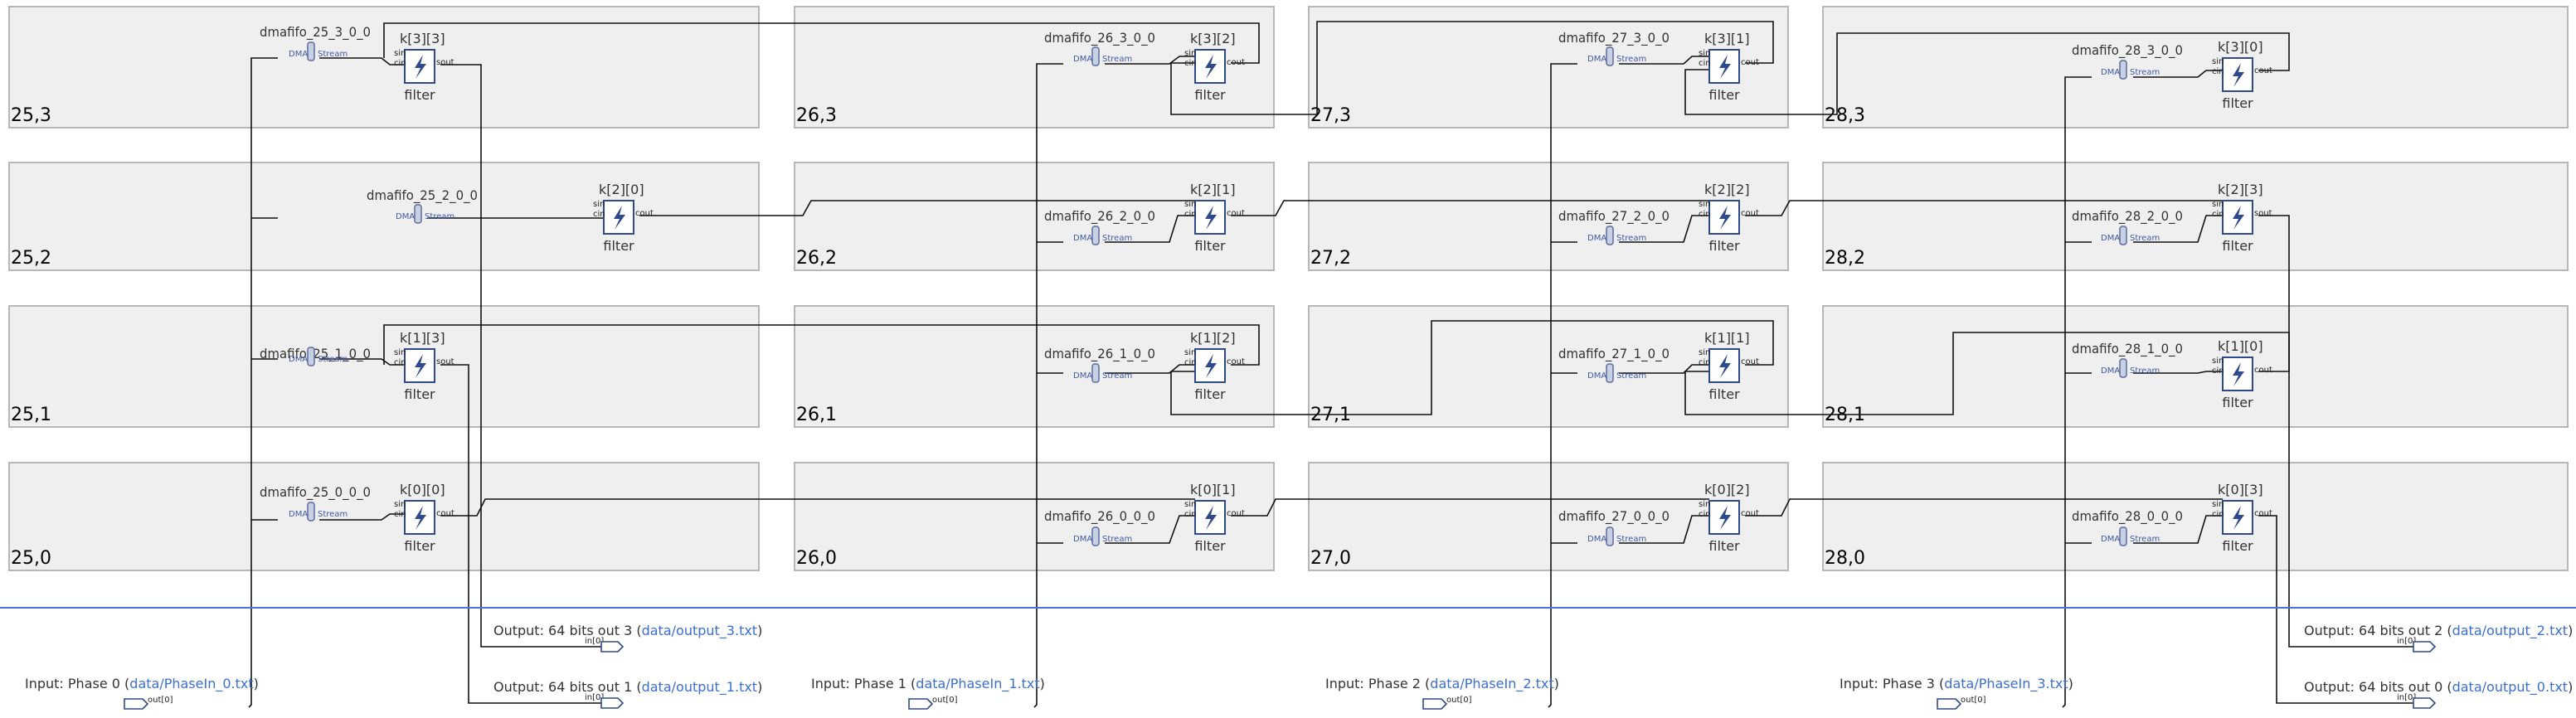 Image resolution: width=2576 pixels, height=718 pixels. What do you see at coordinates (816, 558) in the screenshot?
I see `tile-label: 26,0` at bounding box center [816, 558].